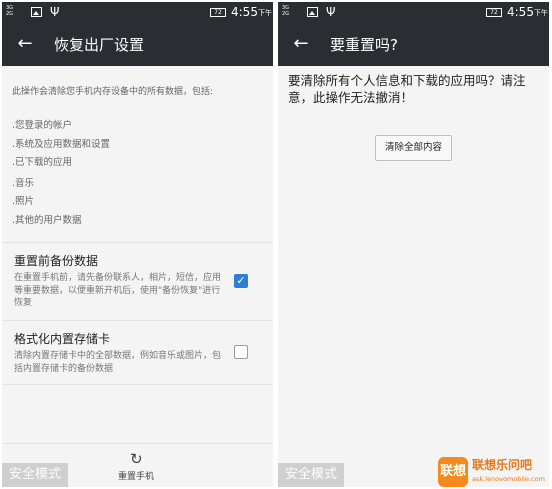 The width and height of the screenshot is (552, 489). What do you see at coordinates (241, 281) in the screenshot?
I see `backup-checkbox: ✓` at bounding box center [241, 281].